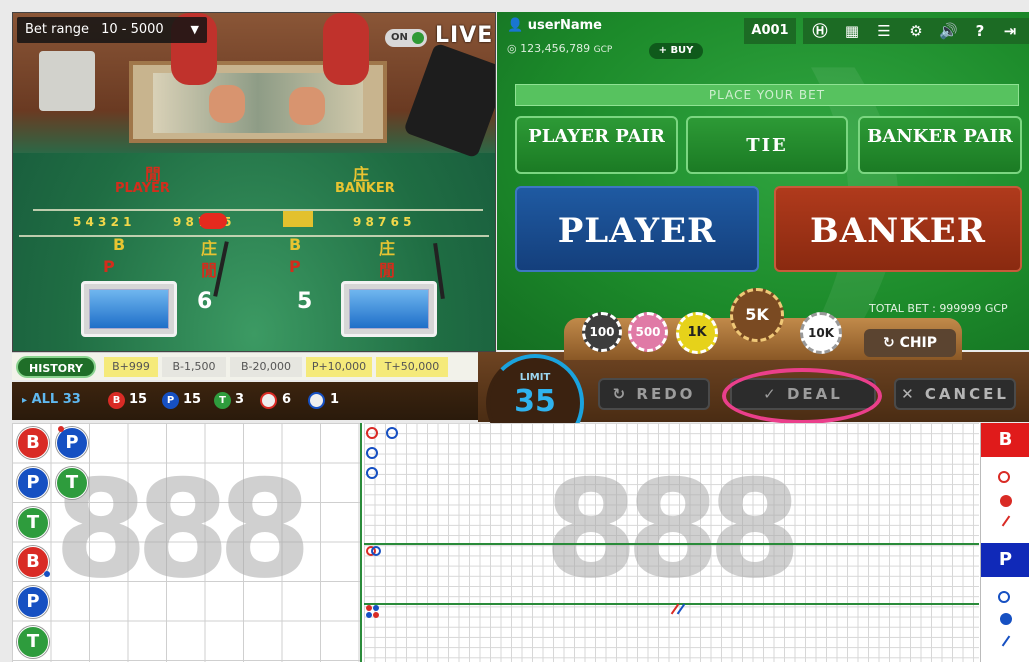 This screenshot has width=1029, height=662. What do you see at coordinates (888, 343) in the screenshot?
I see `refresh-icon: ↻` at bounding box center [888, 343].